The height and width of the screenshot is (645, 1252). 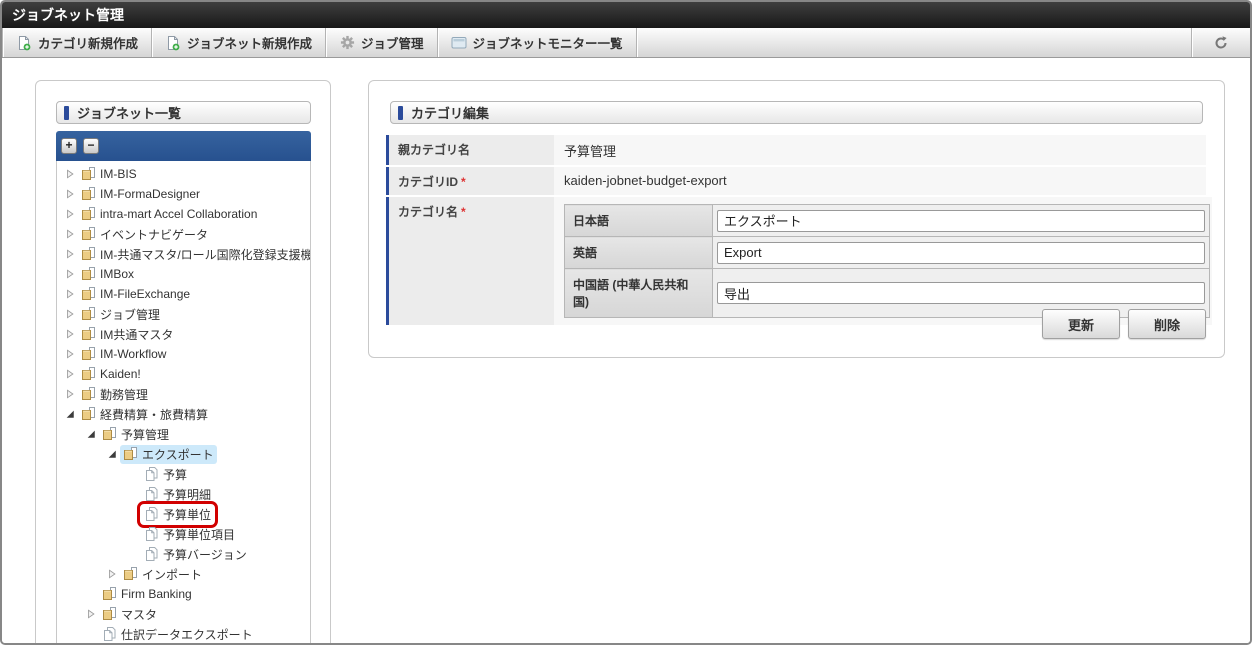 What do you see at coordinates (183, 394) in the screenshot?
I see `tree-item: 勤務管理` at bounding box center [183, 394].